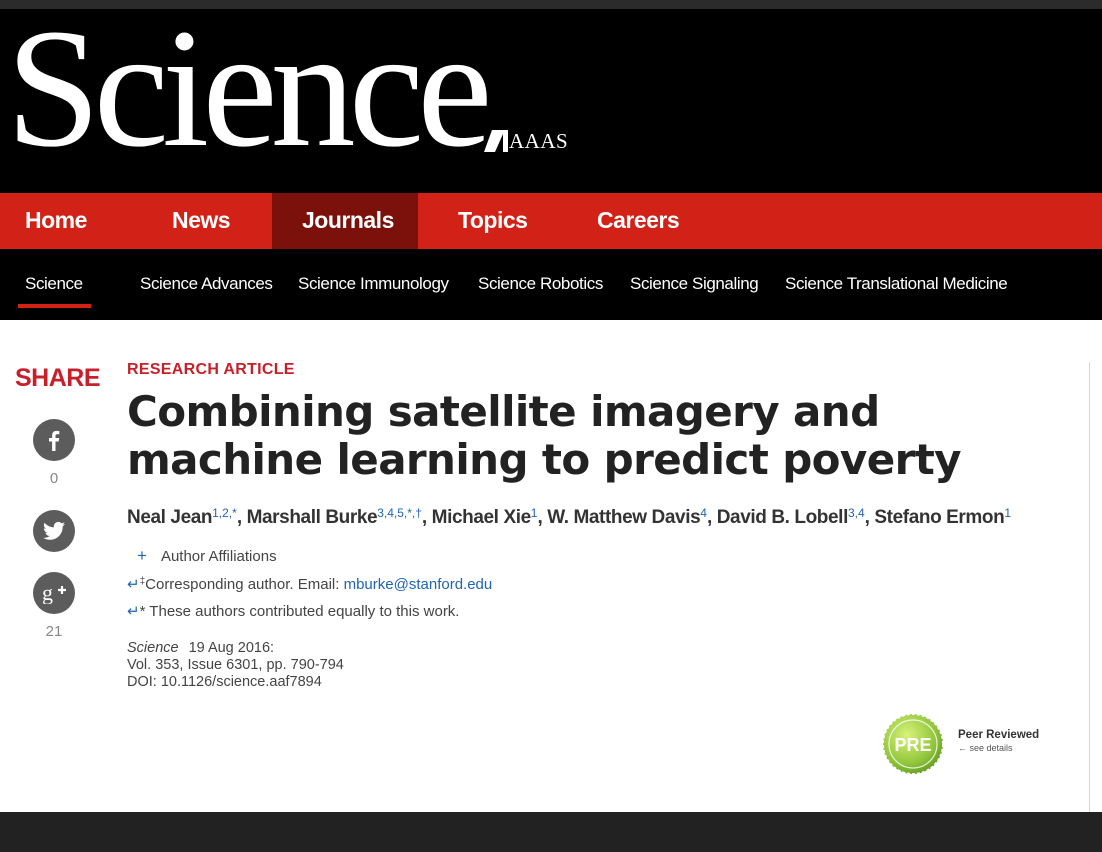  I want to click on author-affiliation-marks: 3,4, so click(856, 513).